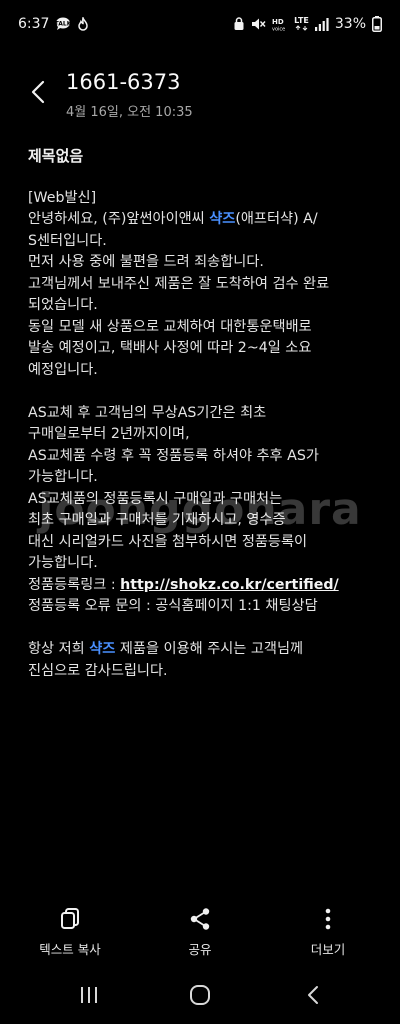 The image size is (400, 1024). What do you see at coordinates (98, 670) in the screenshot?
I see `message-line: 진심으로 감사드립니다.` at bounding box center [98, 670].